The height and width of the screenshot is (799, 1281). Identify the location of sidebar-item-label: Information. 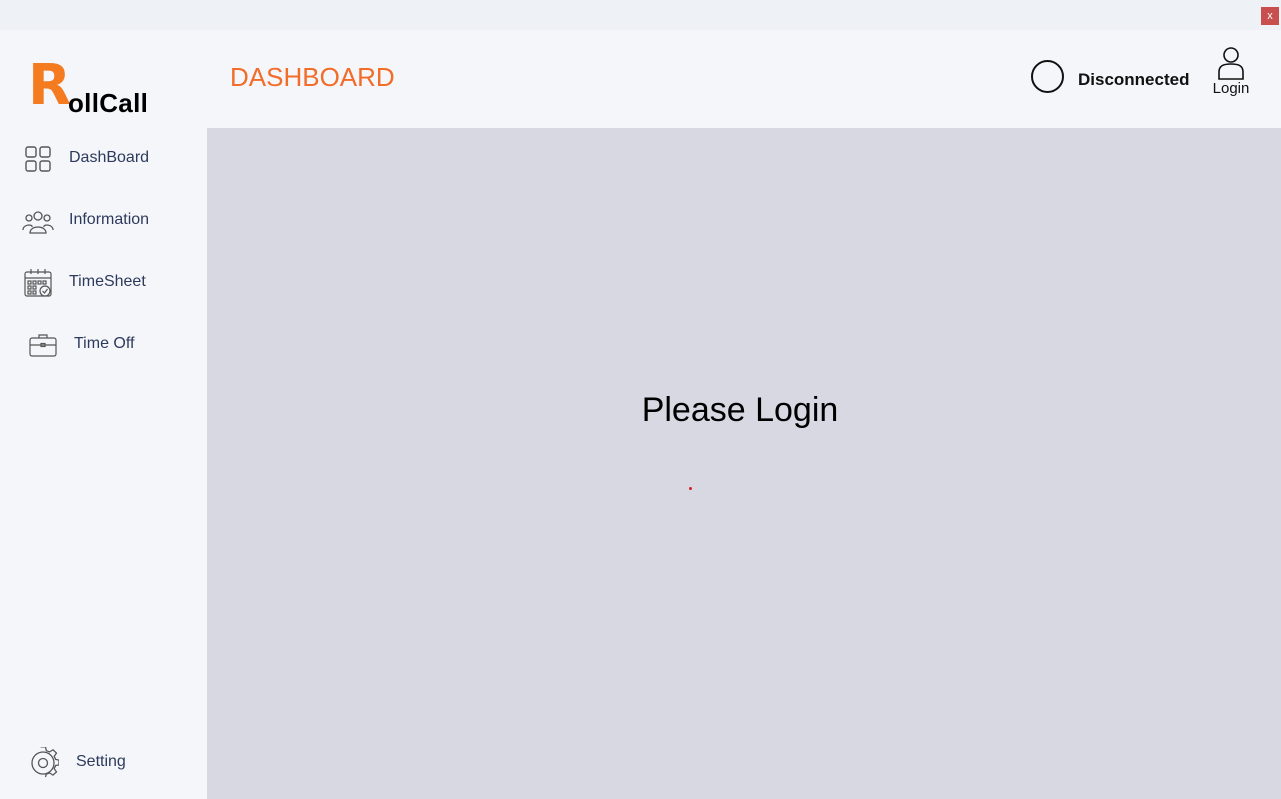
(109, 219).